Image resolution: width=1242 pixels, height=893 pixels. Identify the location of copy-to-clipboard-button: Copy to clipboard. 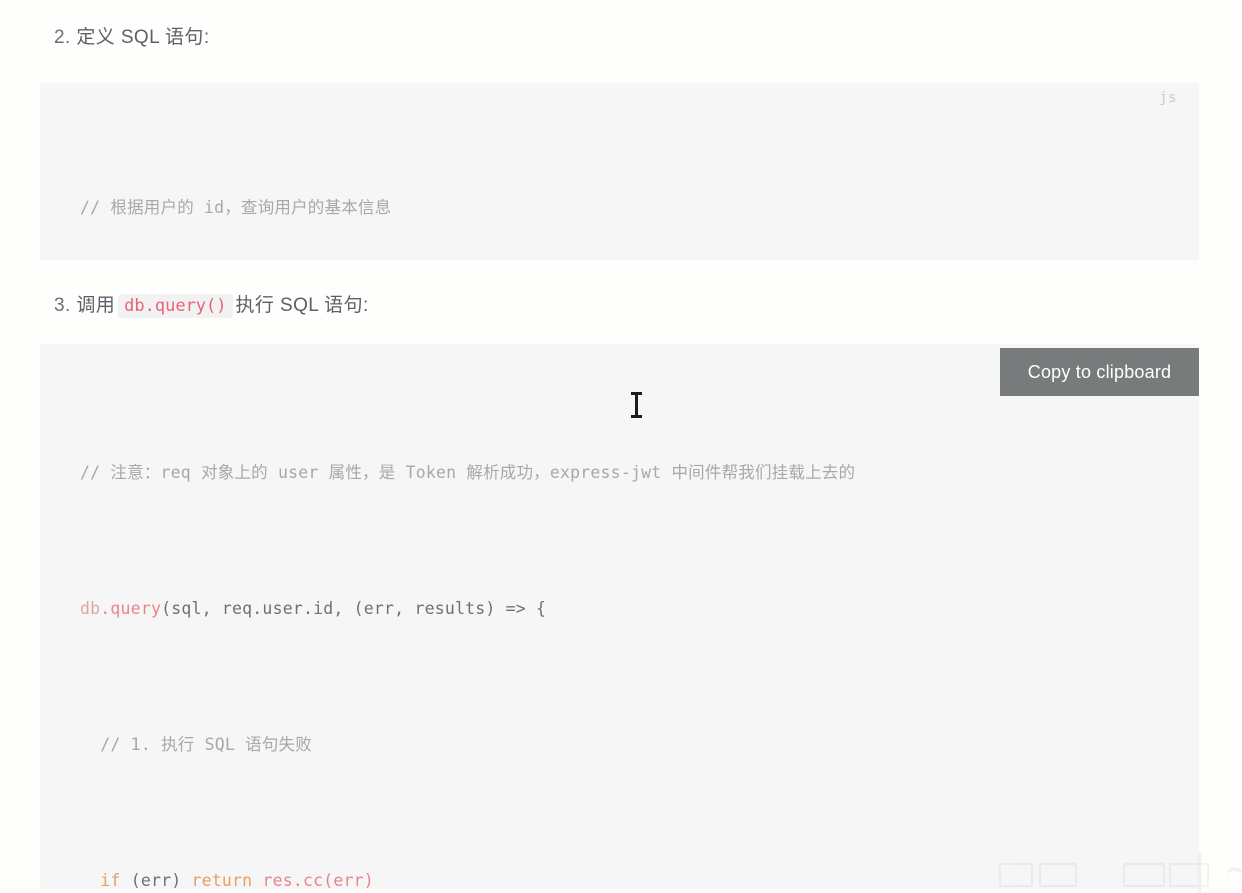
(1099, 372).